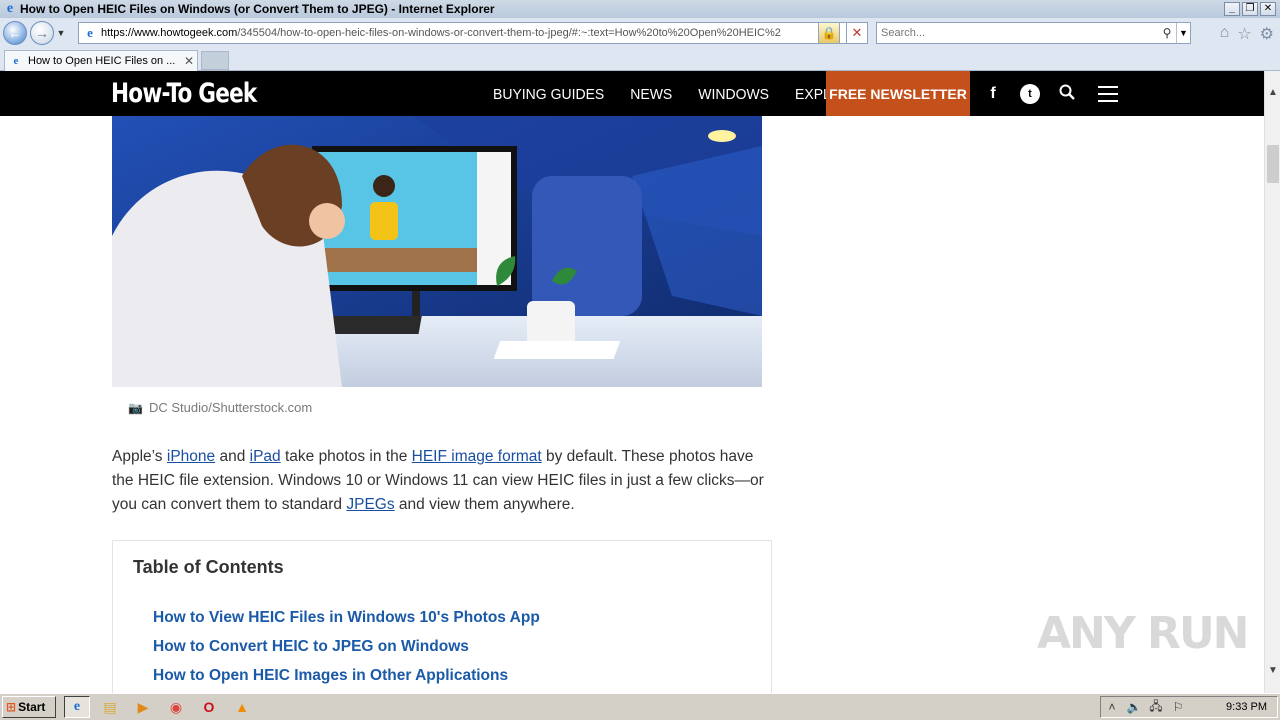 This screenshot has width=1280, height=720. What do you see at coordinates (1143, 633) in the screenshot?
I see `anyrun-watermark: ANY RUN` at bounding box center [1143, 633].